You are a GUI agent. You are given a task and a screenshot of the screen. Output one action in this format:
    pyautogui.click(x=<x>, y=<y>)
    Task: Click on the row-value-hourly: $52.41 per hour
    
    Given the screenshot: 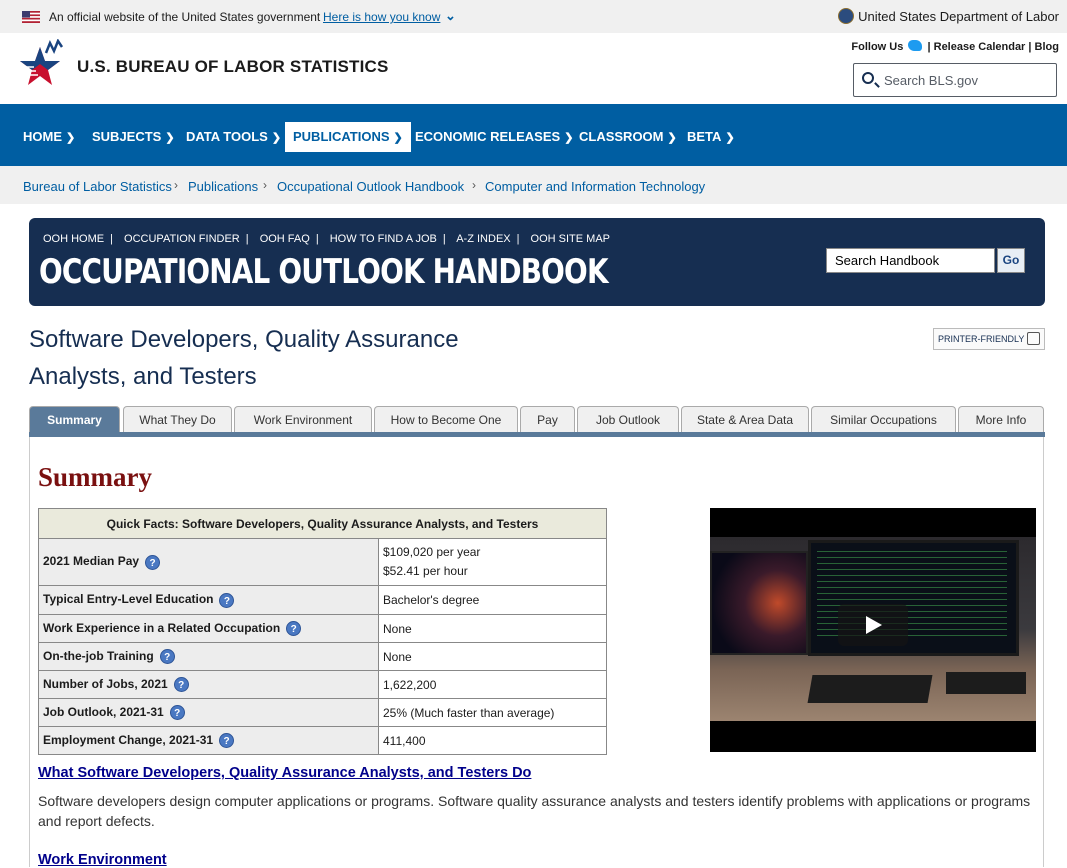 What is the action you would take?
    pyautogui.click(x=425, y=571)
    